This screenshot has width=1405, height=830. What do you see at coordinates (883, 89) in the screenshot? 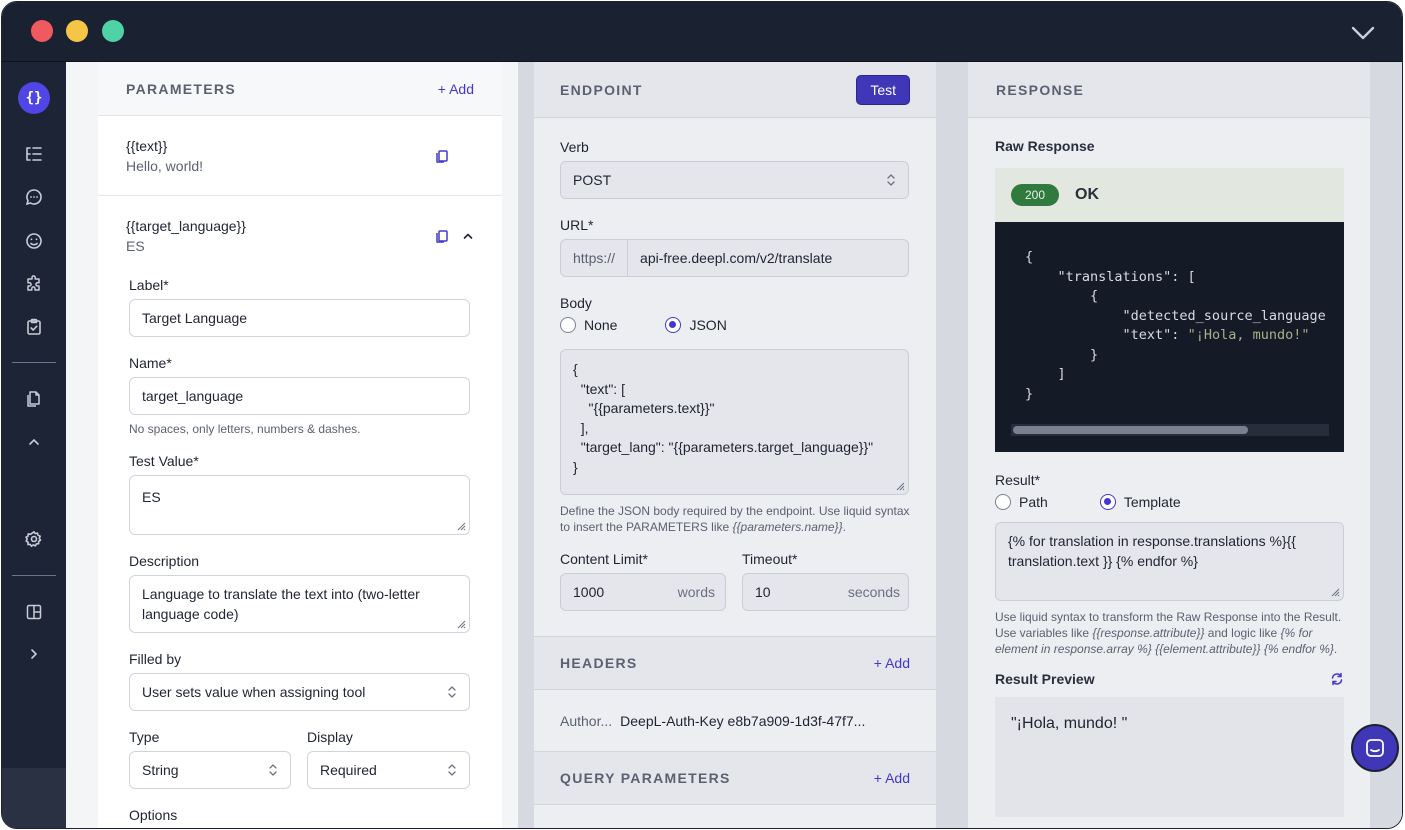
I see `test-button: Test` at bounding box center [883, 89].